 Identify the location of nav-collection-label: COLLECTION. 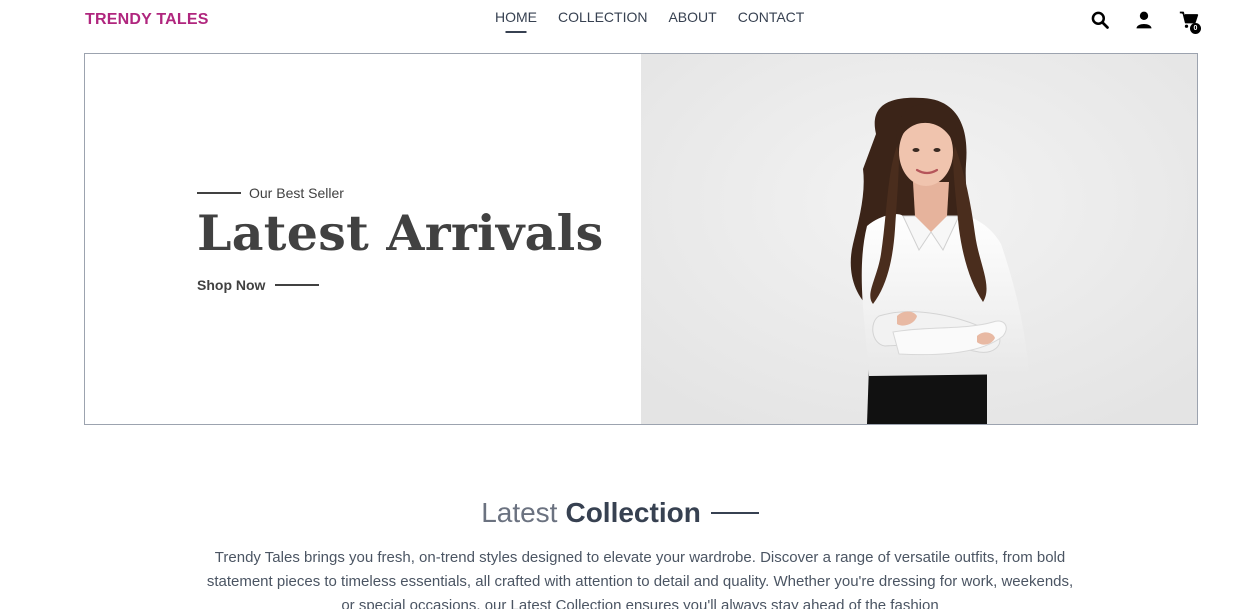
(603, 17).